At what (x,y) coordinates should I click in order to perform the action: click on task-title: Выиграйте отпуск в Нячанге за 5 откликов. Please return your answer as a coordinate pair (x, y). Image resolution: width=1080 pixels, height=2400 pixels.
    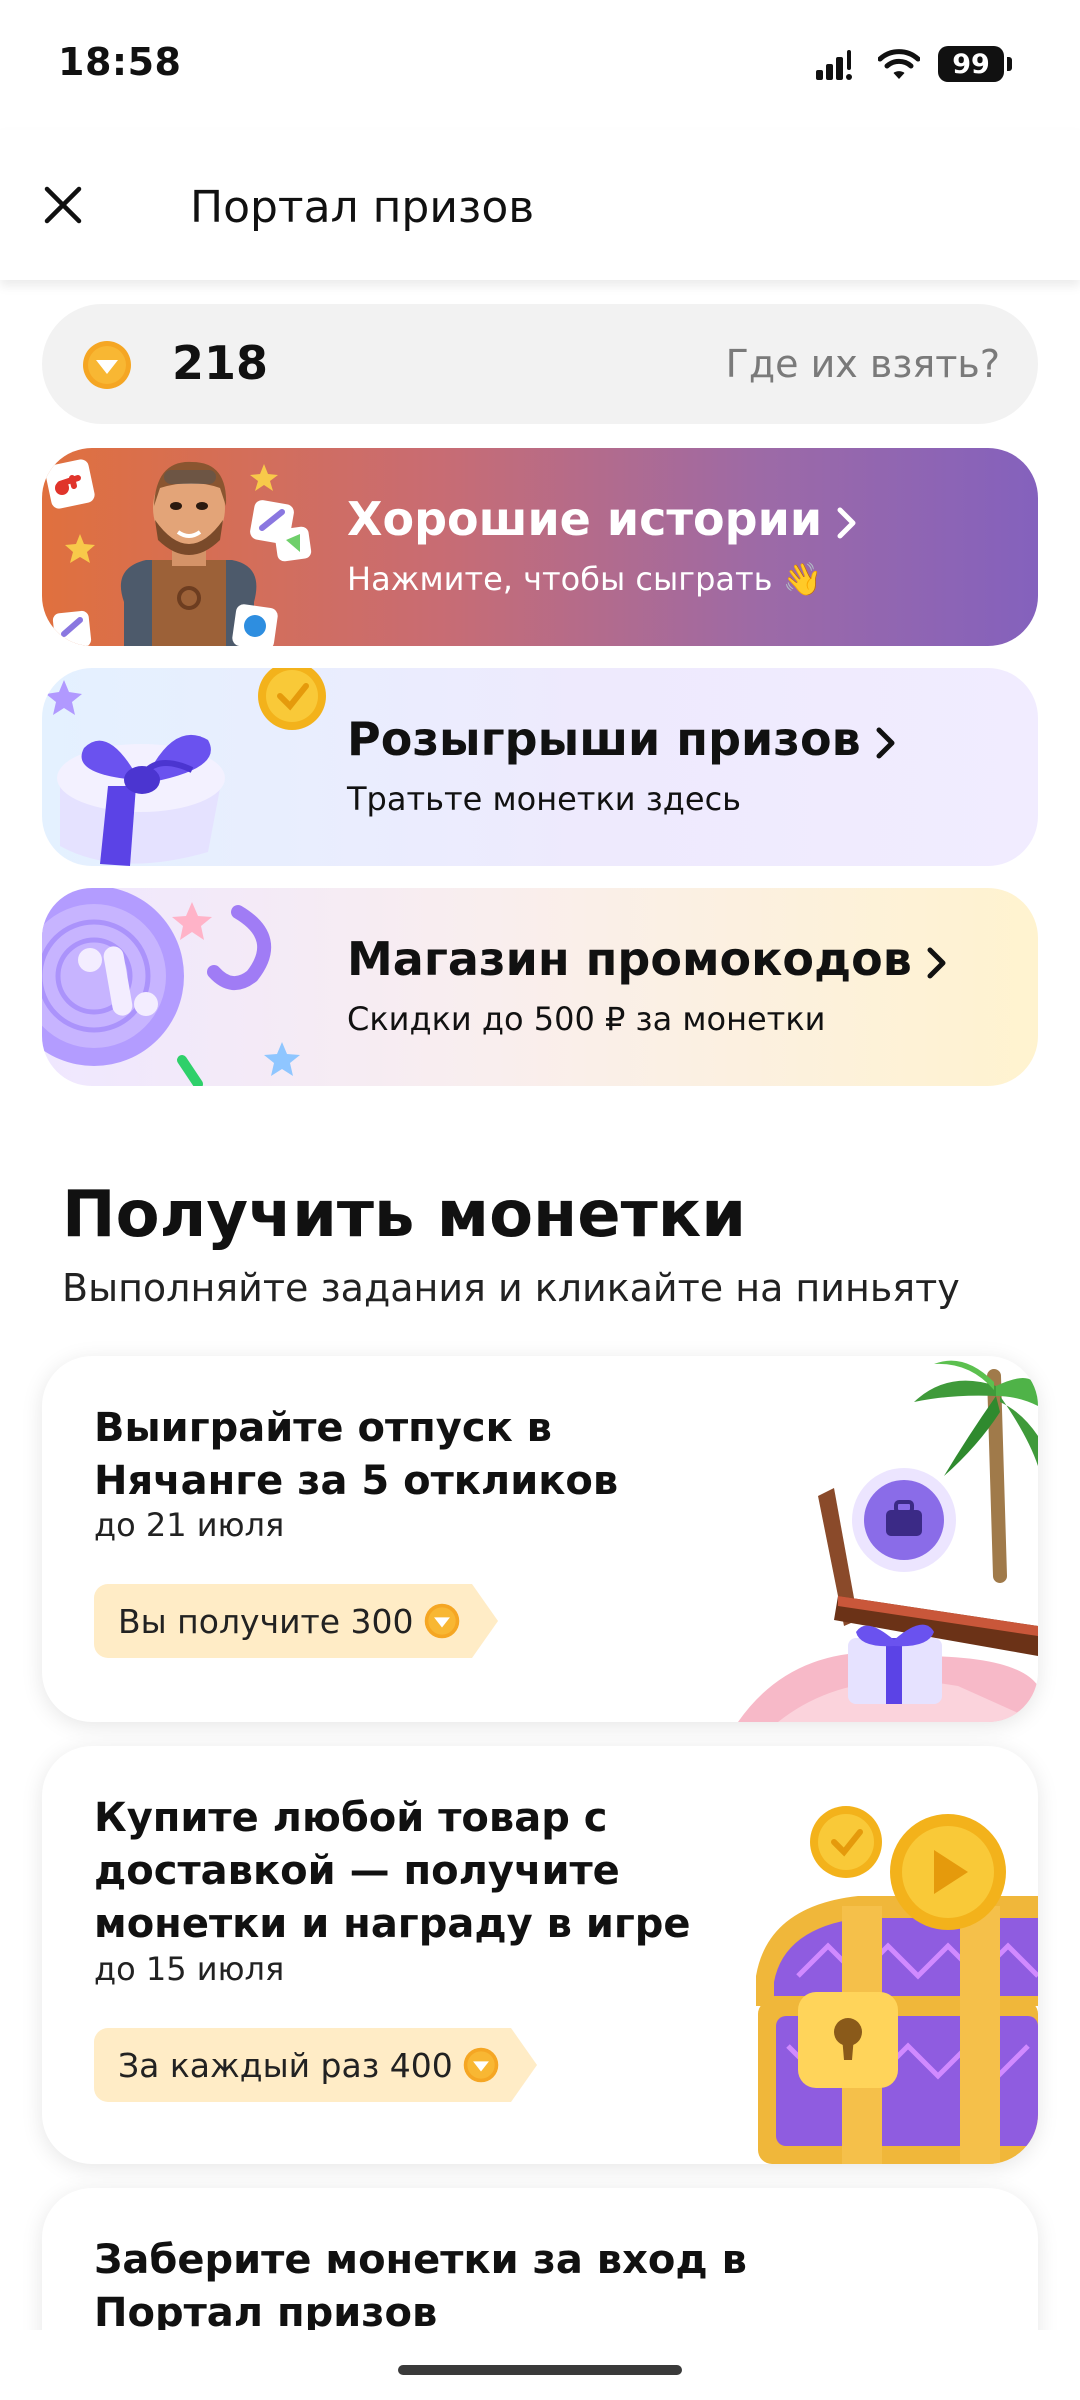
    Looking at the image, I should click on (356, 1454).